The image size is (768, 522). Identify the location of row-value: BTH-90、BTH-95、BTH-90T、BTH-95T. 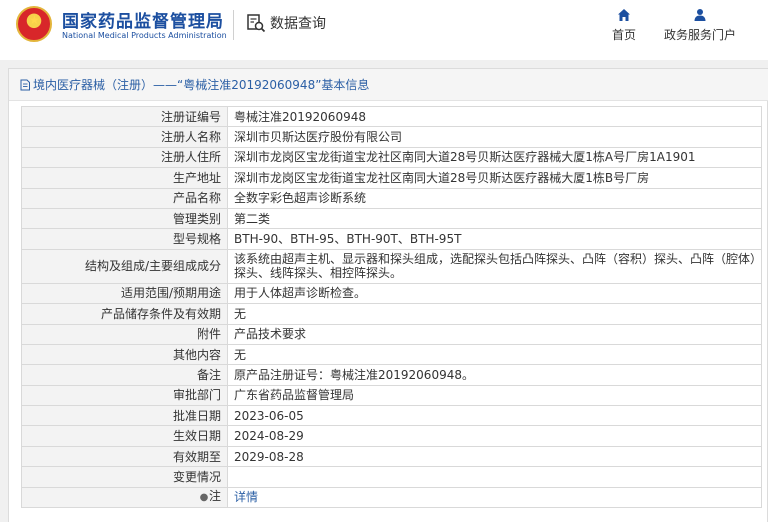
(494, 239).